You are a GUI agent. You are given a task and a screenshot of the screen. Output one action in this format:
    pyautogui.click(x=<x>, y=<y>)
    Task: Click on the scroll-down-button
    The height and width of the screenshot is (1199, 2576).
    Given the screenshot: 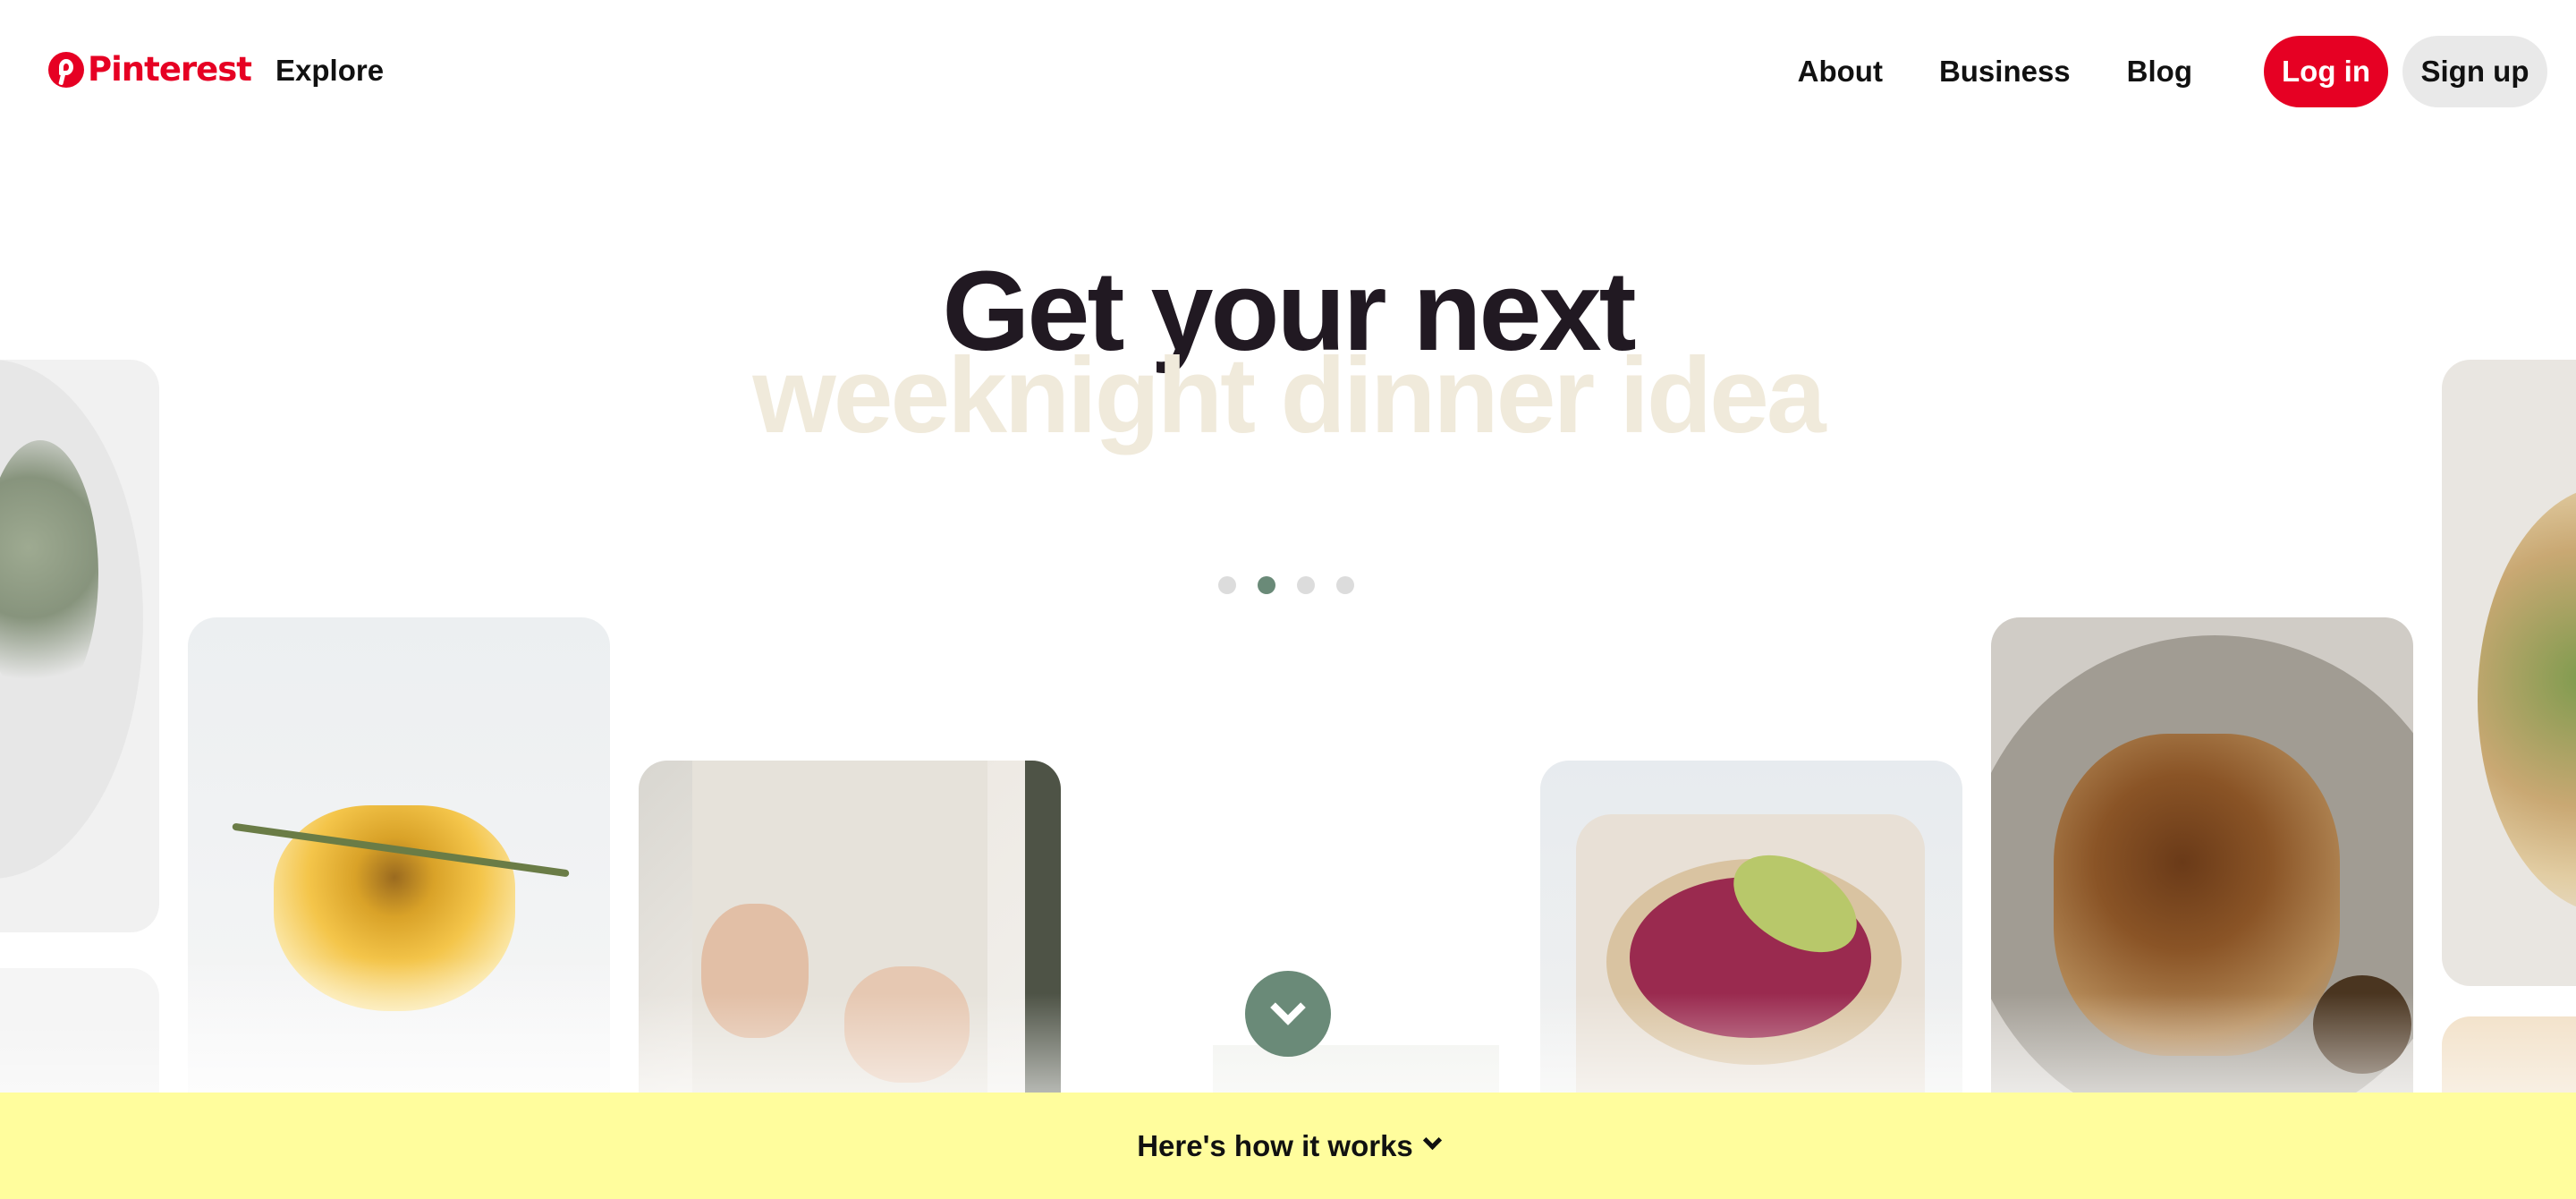 What is the action you would take?
    pyautogui.click(x=1288, y=1014)
    